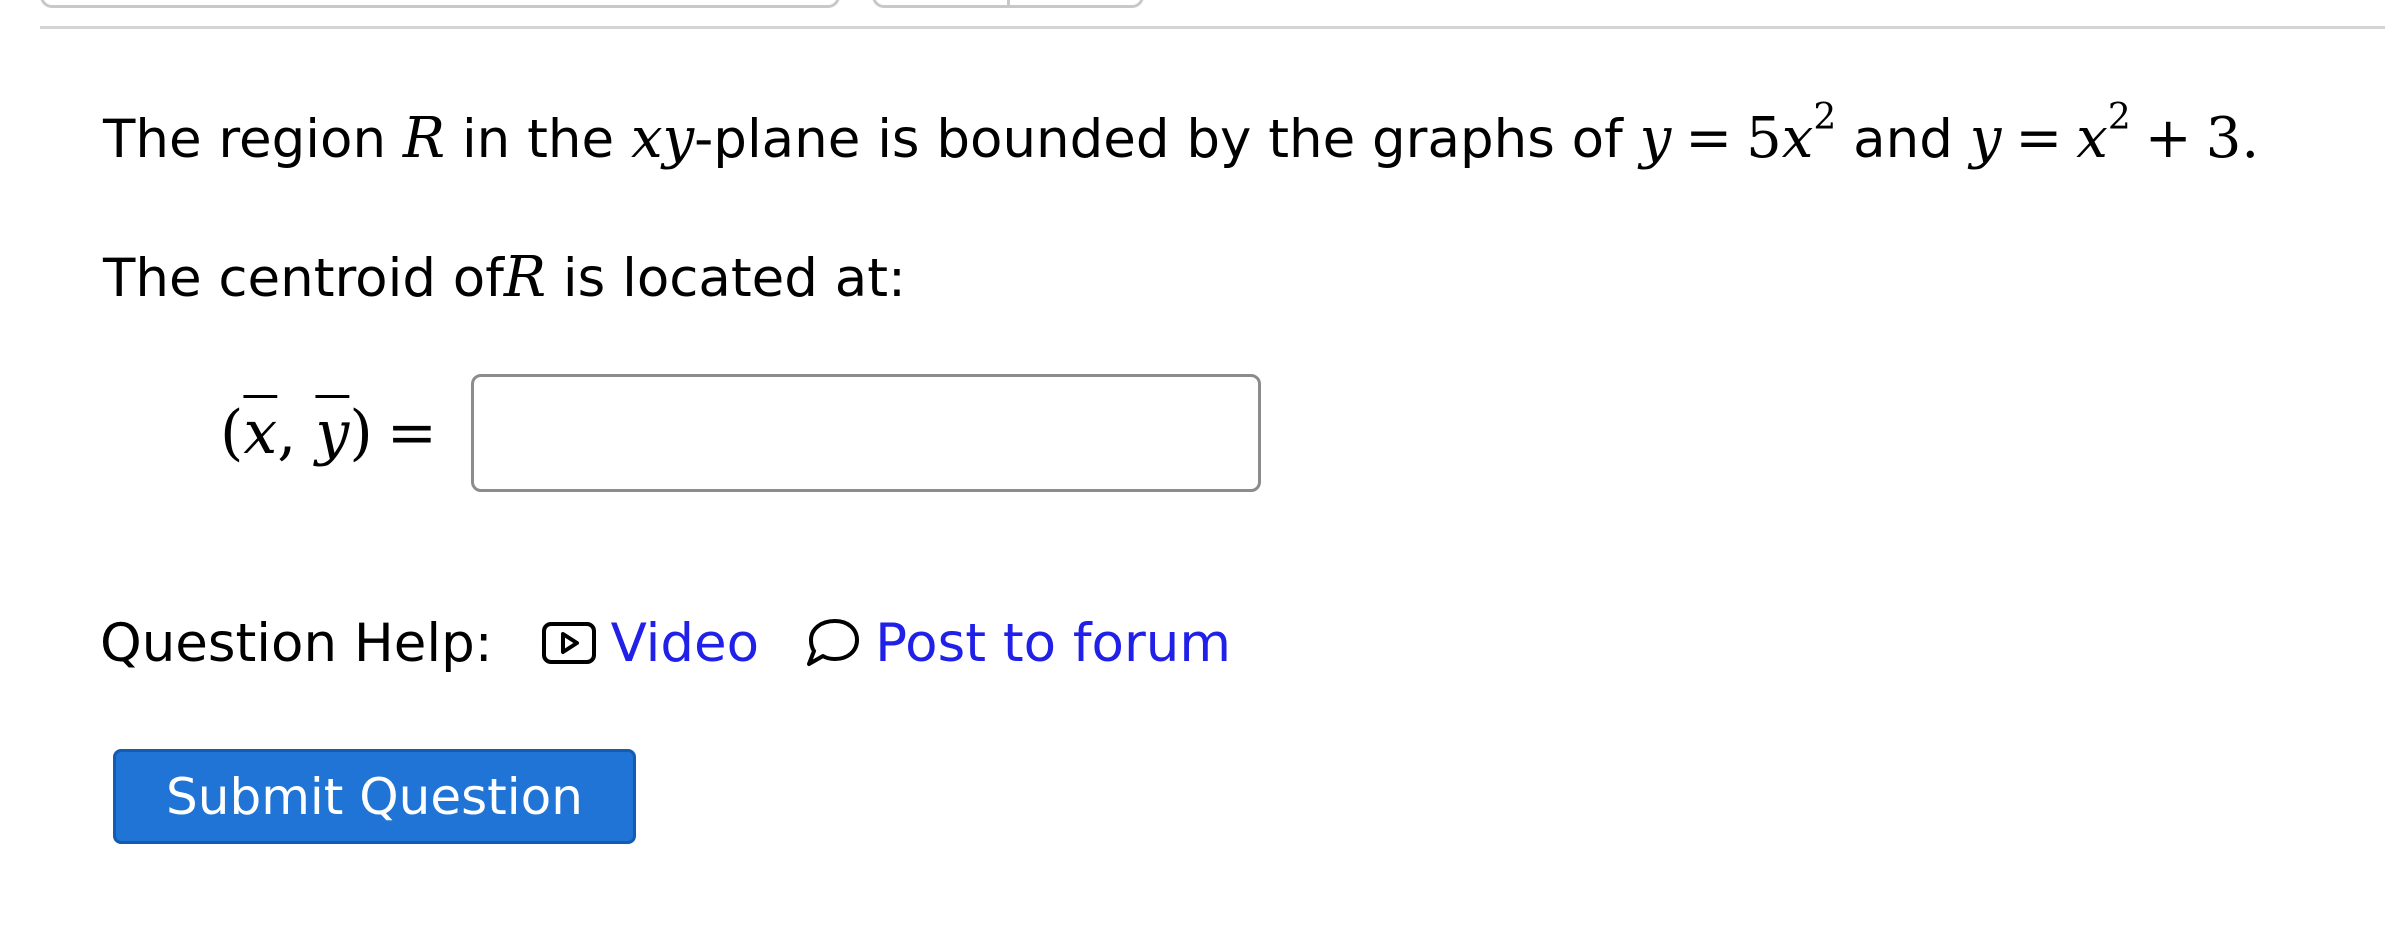 This screenshot has height=952, width=2385. I want to click on question-help-label: Question Help:, so click(296, 643).